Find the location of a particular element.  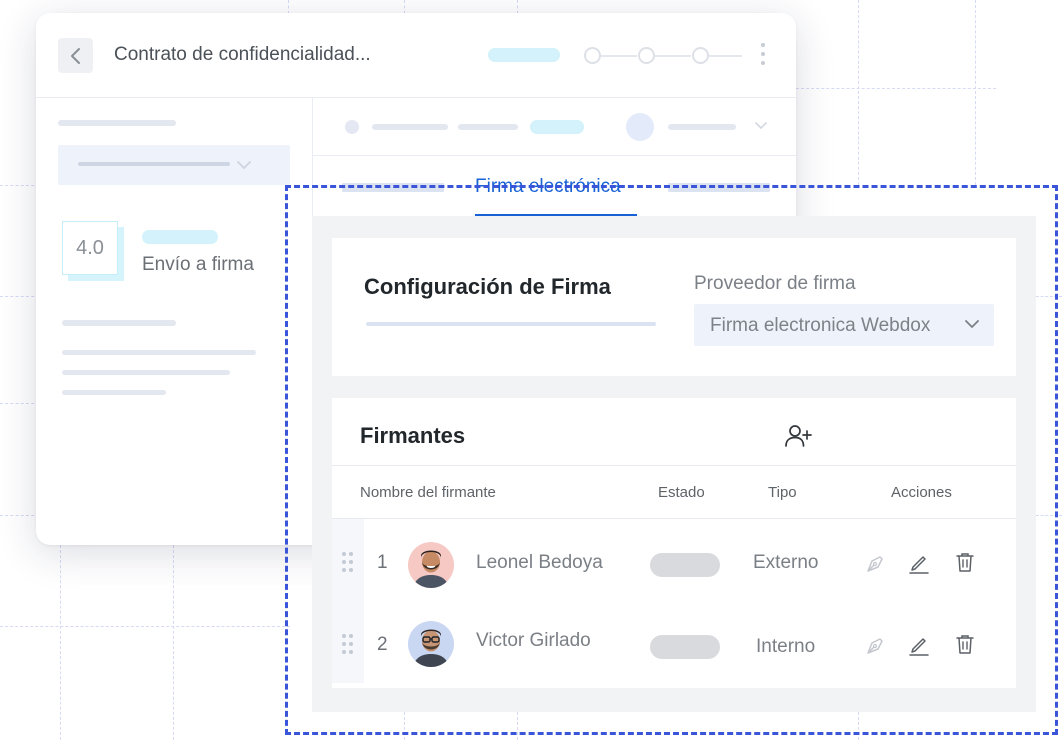

column-header-actions: Acciones is located at coordinates (921, 492).